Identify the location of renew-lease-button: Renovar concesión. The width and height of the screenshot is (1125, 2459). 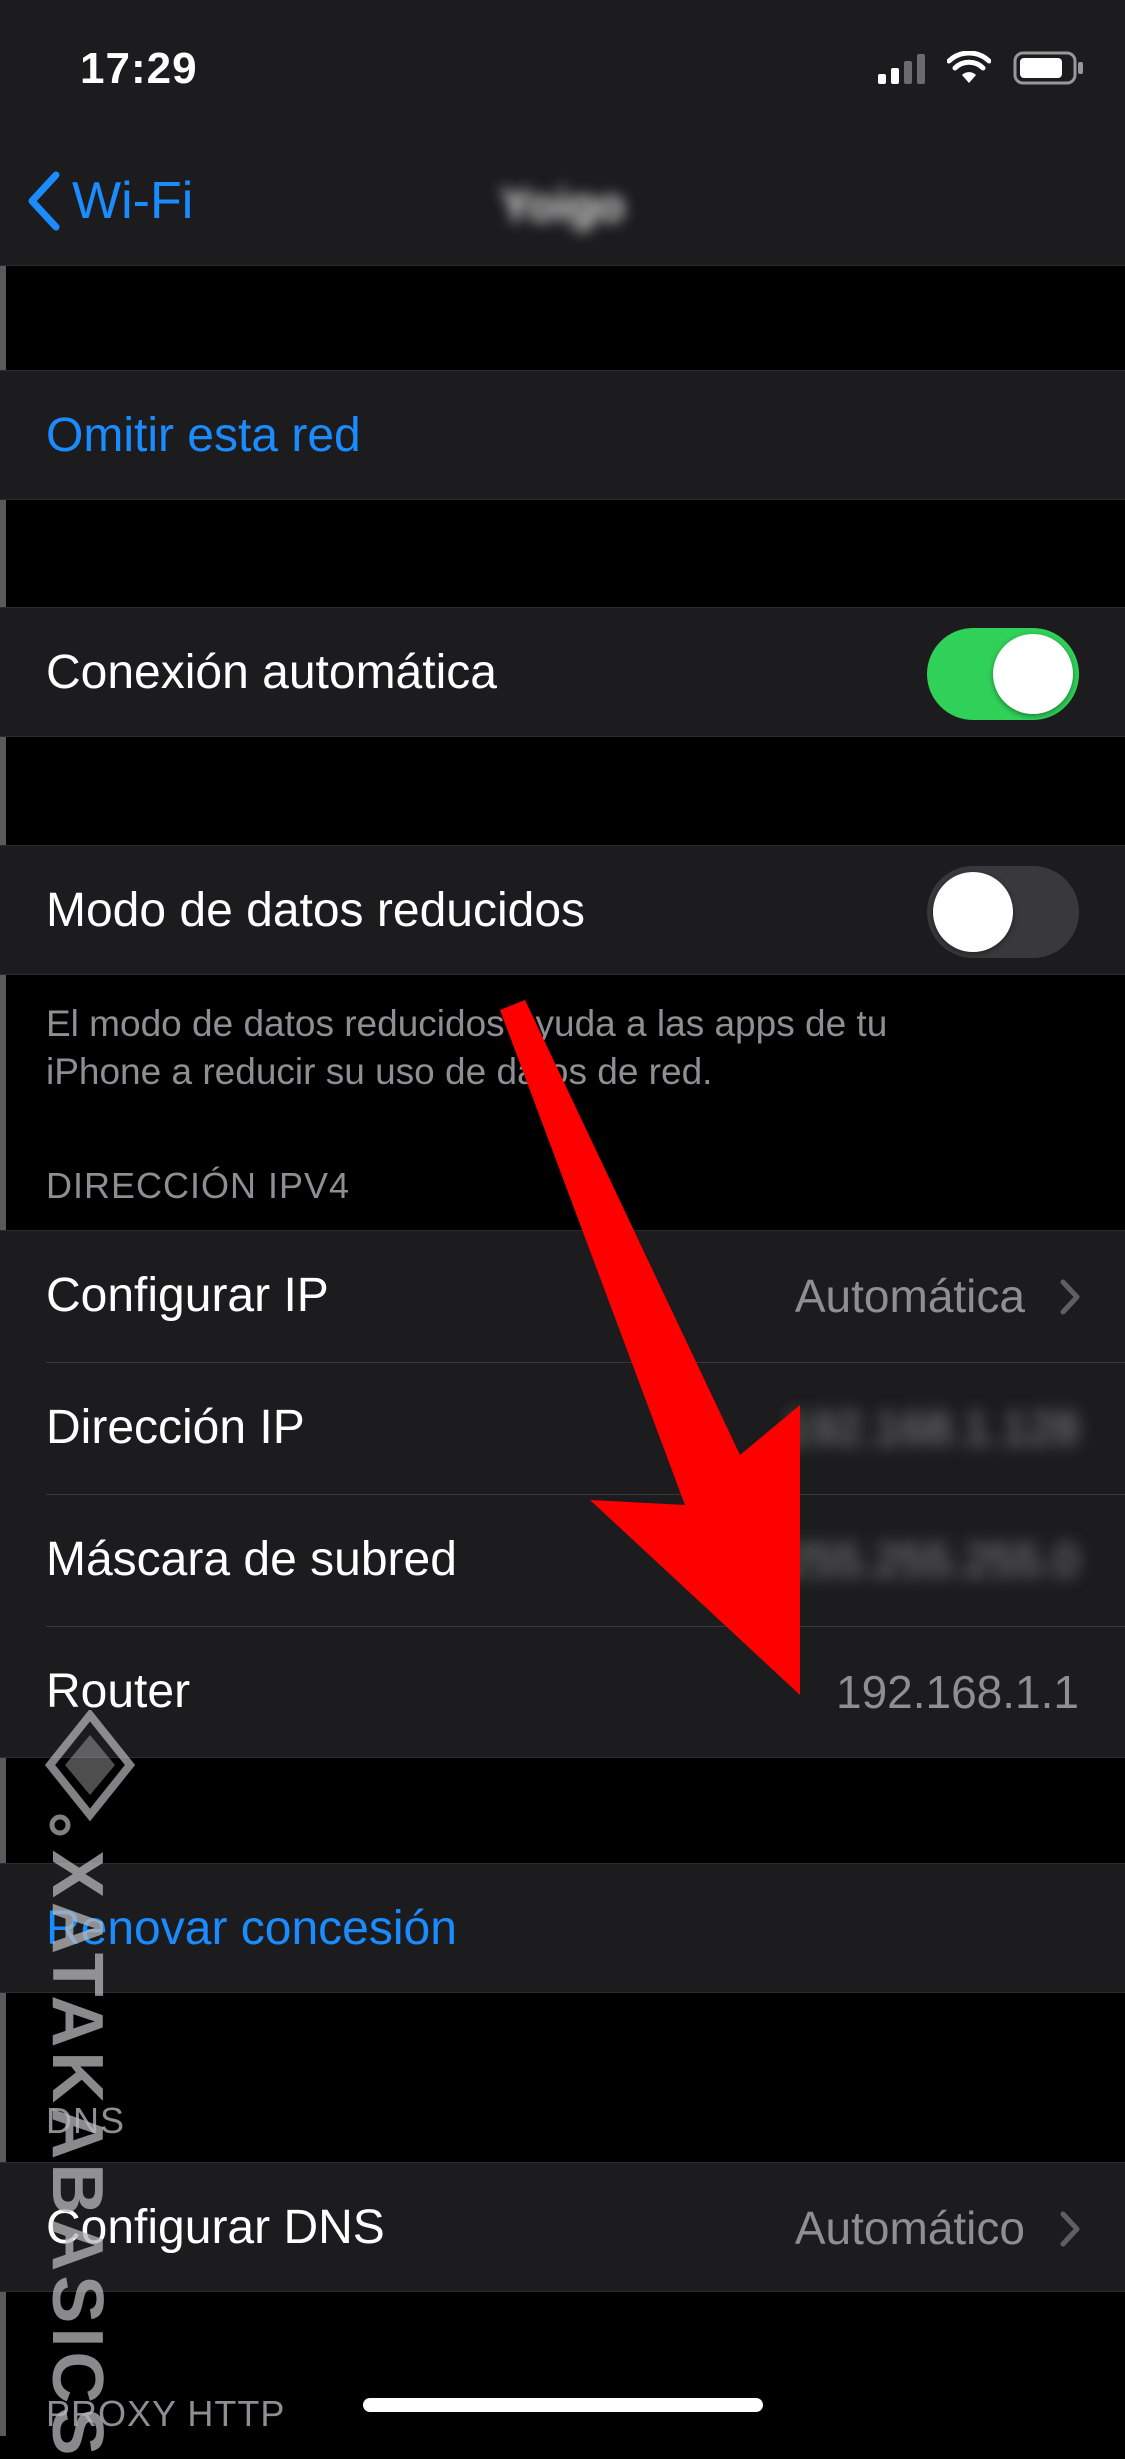
(562, 1928).